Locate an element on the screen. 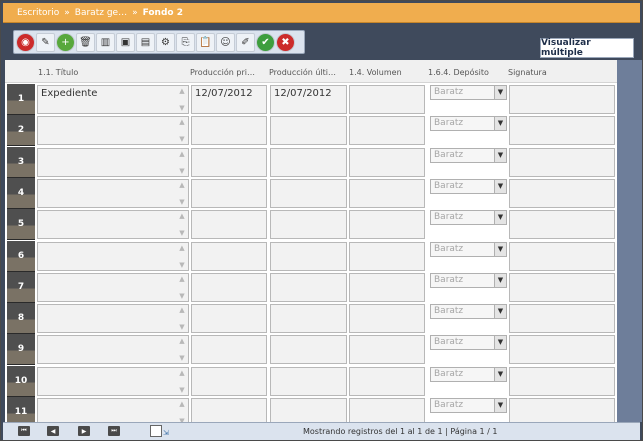  eraser-icon: ✐ is located at coordinates (245, 42).